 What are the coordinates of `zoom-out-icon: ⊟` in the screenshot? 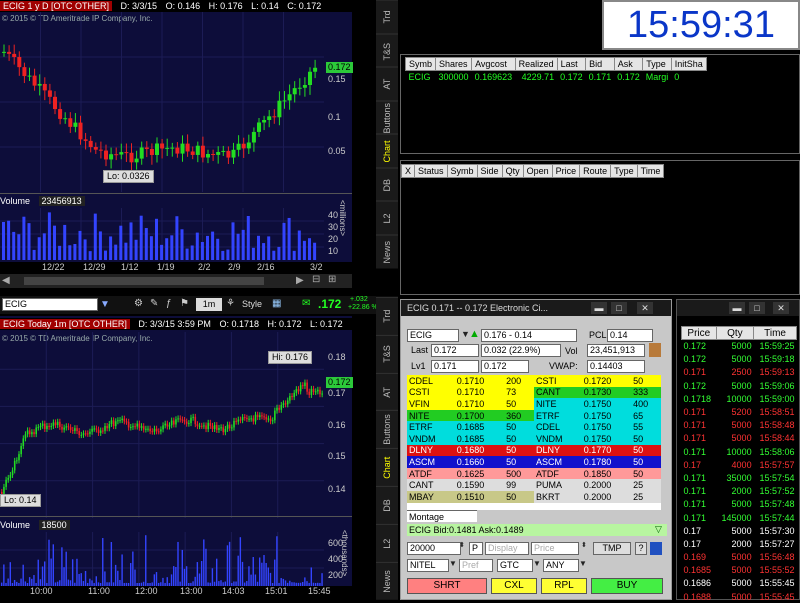 It's located at (316, 279).